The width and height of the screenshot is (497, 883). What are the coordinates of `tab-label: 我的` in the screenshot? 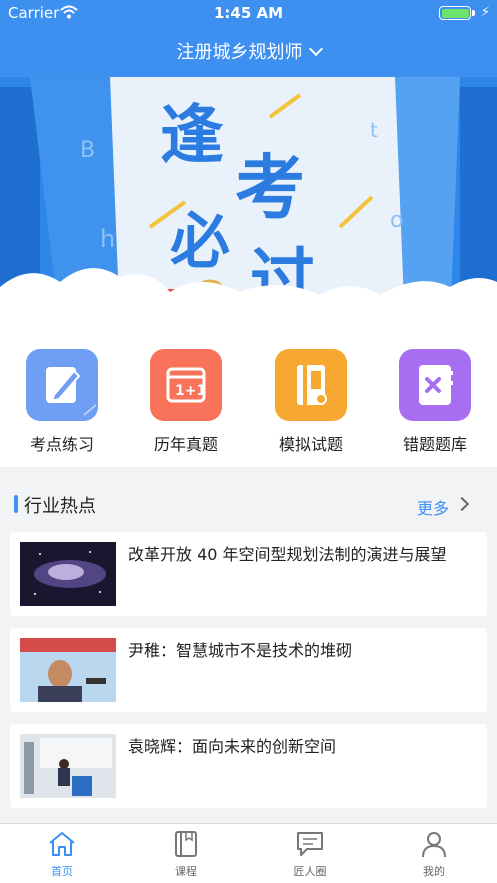 It's located at (434, 871).